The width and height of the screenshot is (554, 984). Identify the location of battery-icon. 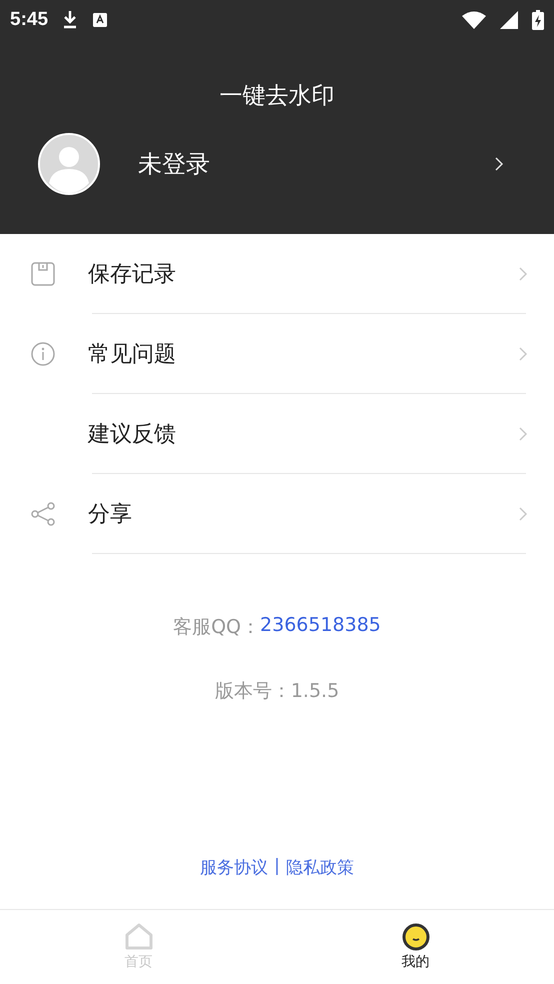
(538, 20).